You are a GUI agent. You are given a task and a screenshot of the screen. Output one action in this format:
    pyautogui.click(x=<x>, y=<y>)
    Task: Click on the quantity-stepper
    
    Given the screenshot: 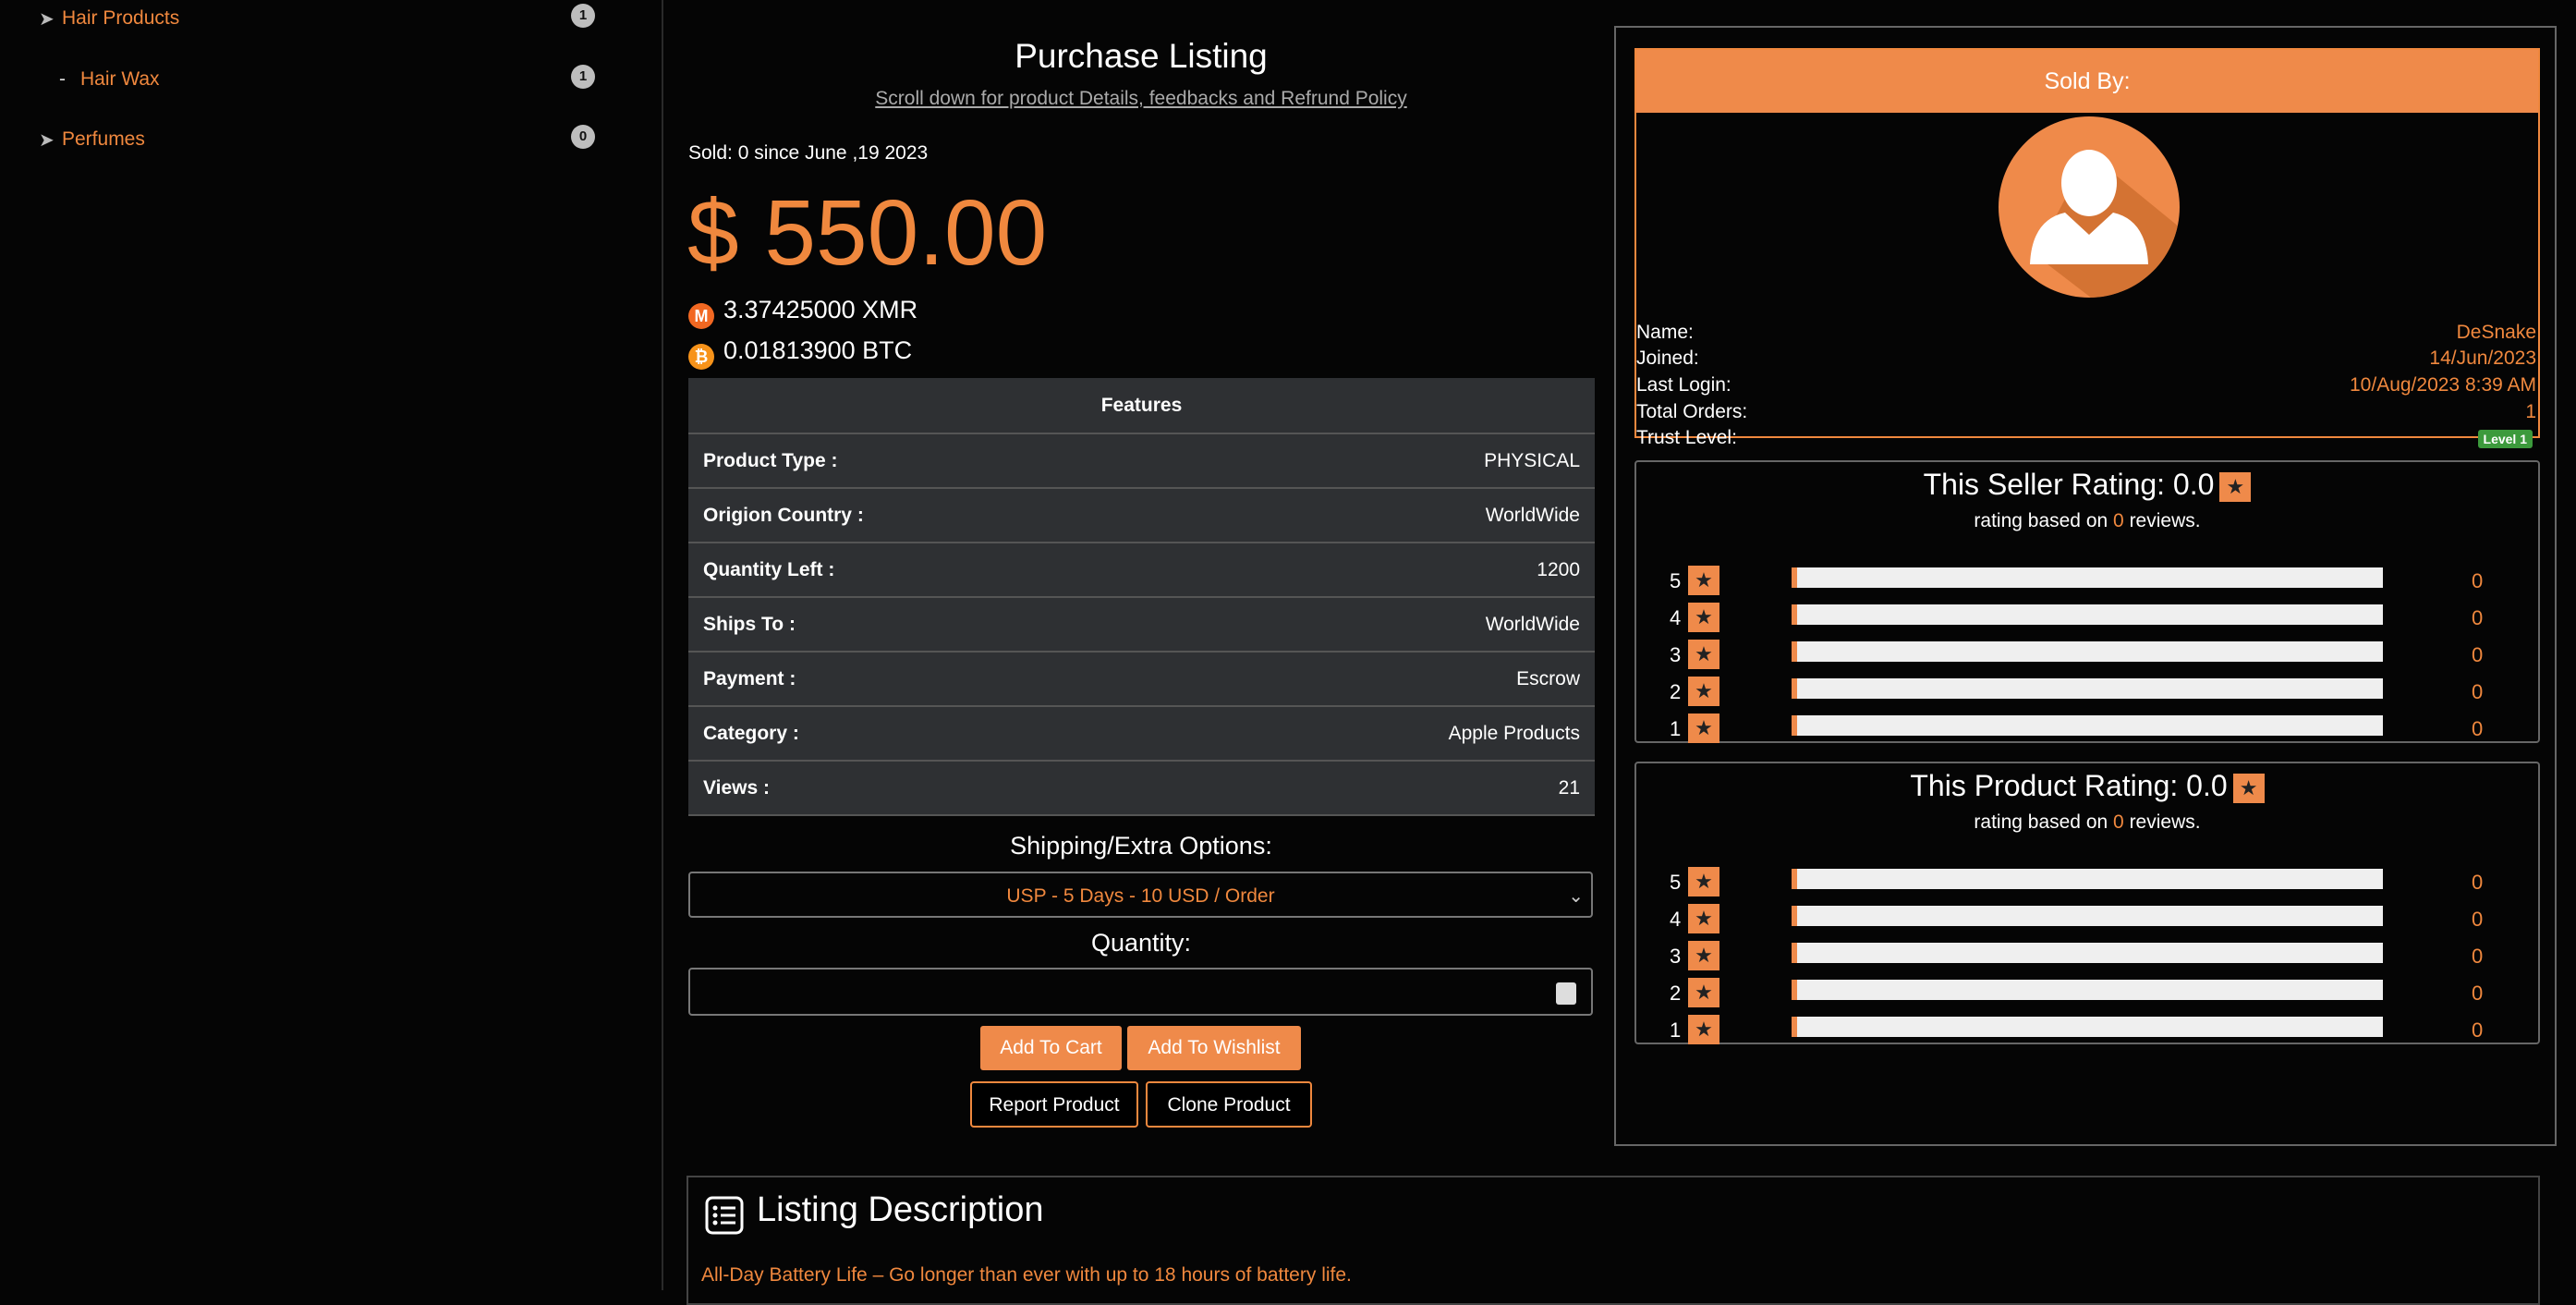 What is the action you would take?
    pyautogui.click(x=1566, y=993)
    